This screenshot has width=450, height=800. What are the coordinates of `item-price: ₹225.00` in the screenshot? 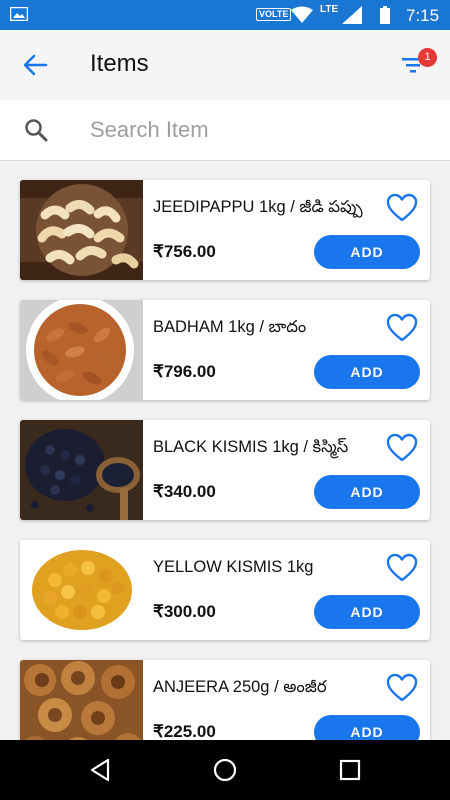 It's located at (184, 731).